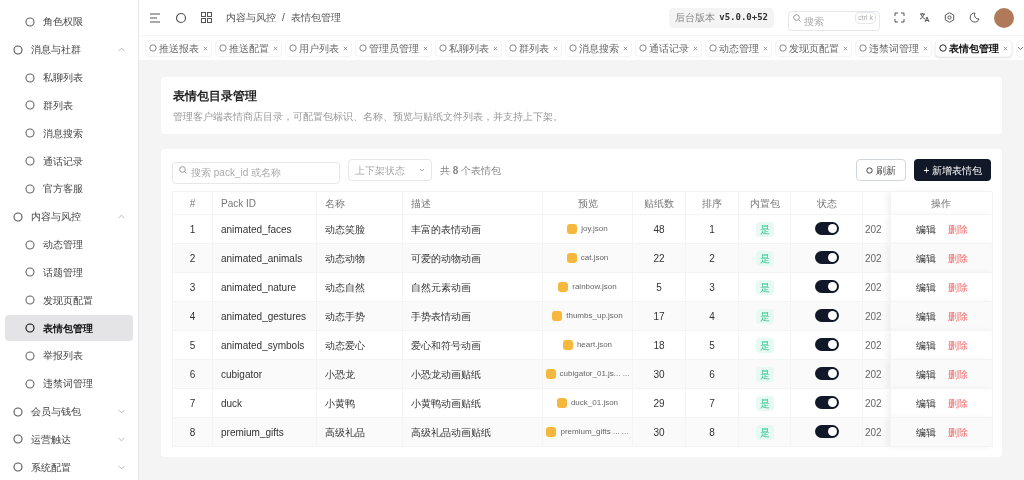  Describe the element at coordinates (974, 17) in the screenshot. I see `moon-icon` at that location.